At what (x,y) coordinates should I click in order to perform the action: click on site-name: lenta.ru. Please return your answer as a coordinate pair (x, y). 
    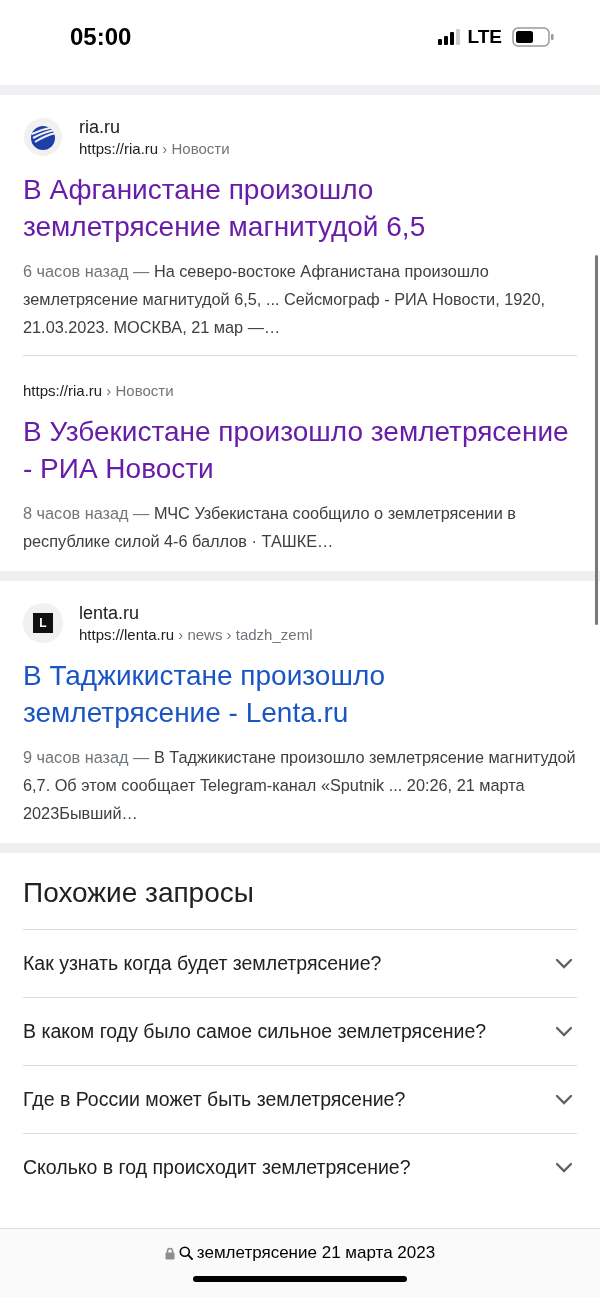
    Looking at the image, I should click on (110, 613).